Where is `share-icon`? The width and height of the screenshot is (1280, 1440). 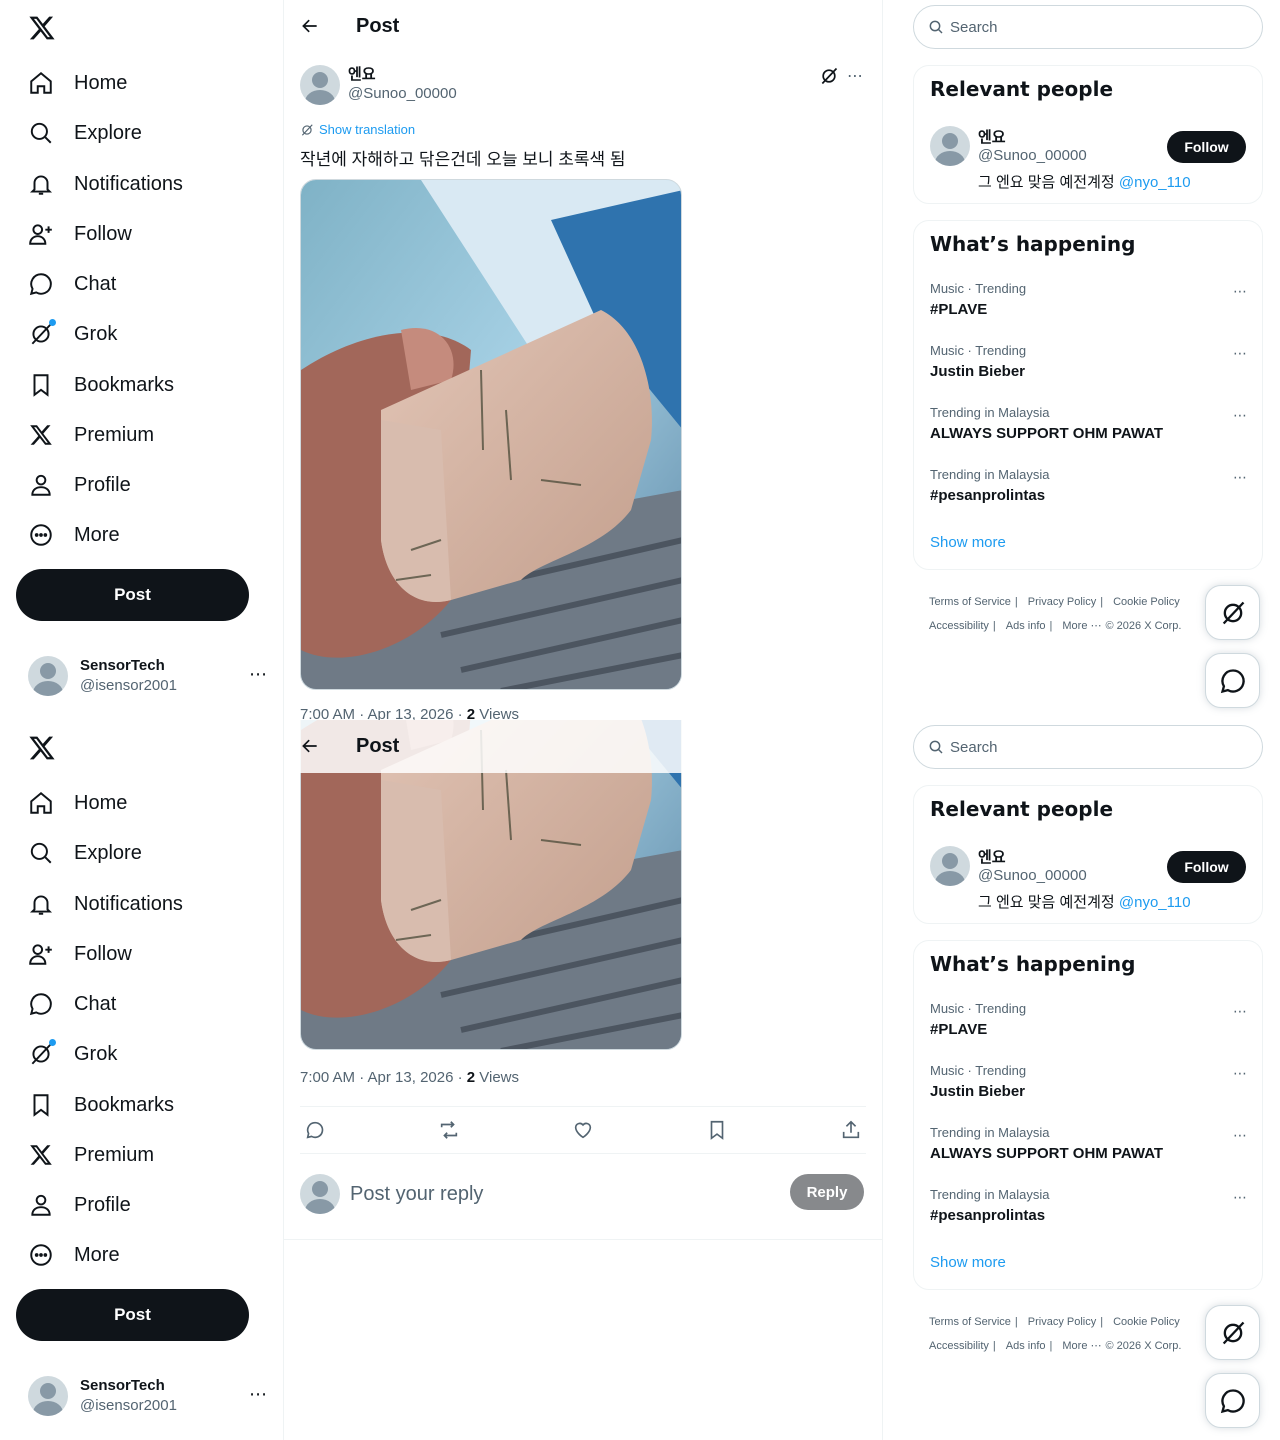
share-icon is located at coordinates (851, 1130).